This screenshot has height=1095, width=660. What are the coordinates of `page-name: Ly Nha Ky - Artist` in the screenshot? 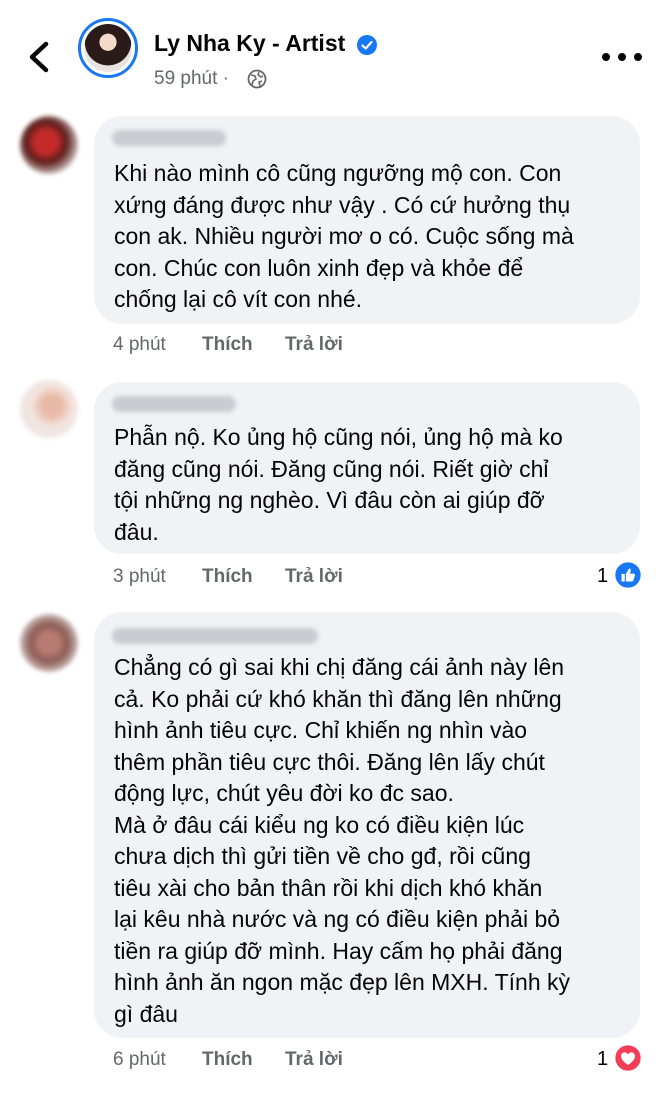 It's located at (249, 43).